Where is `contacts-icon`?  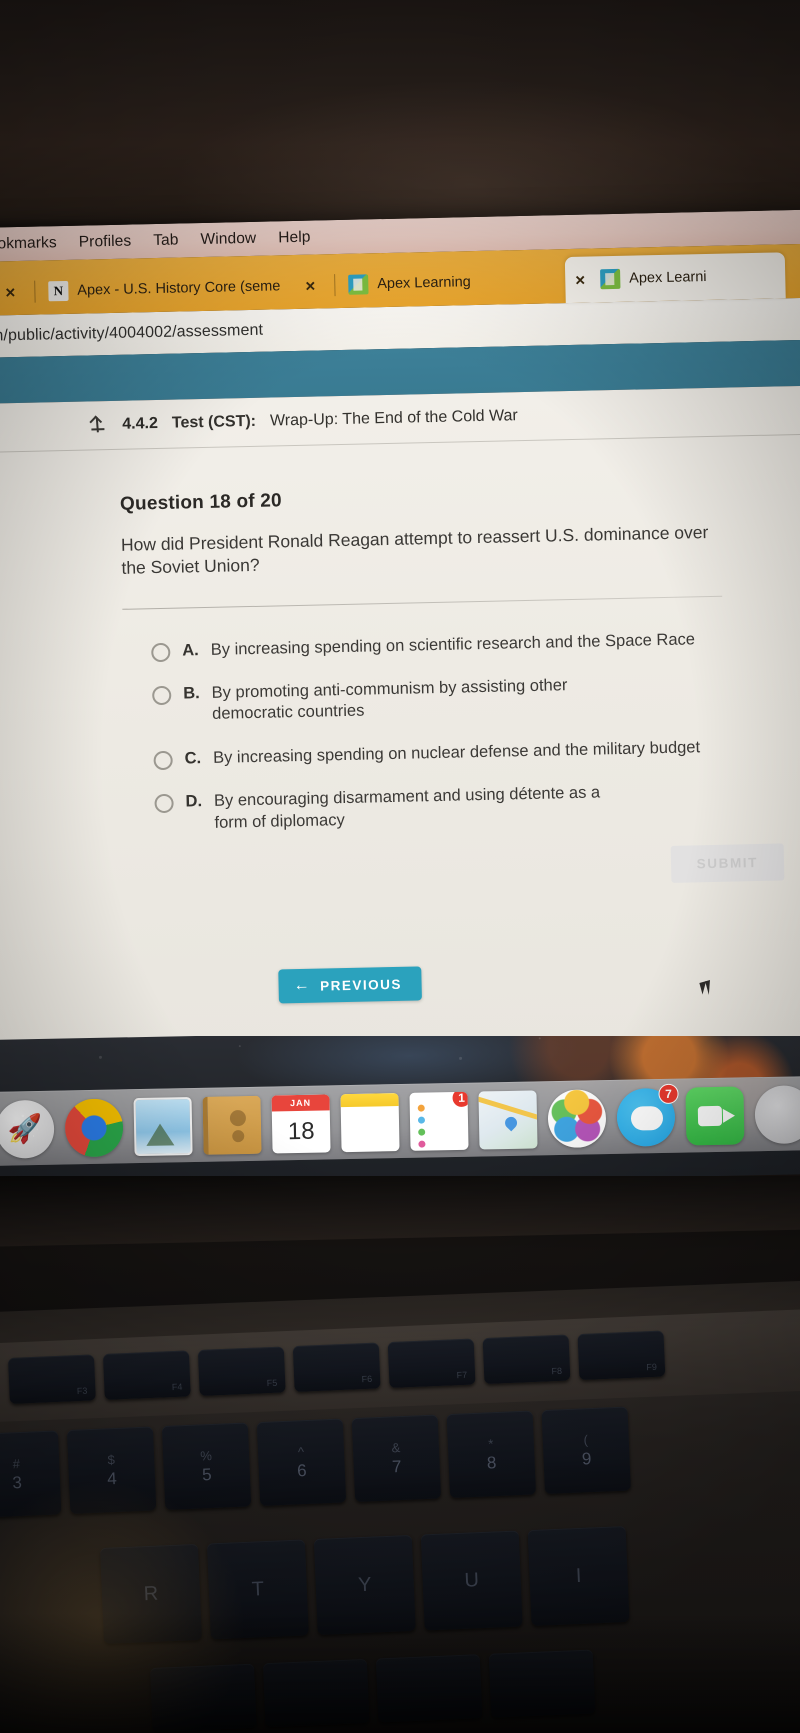
contacts-icon is located at coordinates (232, 1125).